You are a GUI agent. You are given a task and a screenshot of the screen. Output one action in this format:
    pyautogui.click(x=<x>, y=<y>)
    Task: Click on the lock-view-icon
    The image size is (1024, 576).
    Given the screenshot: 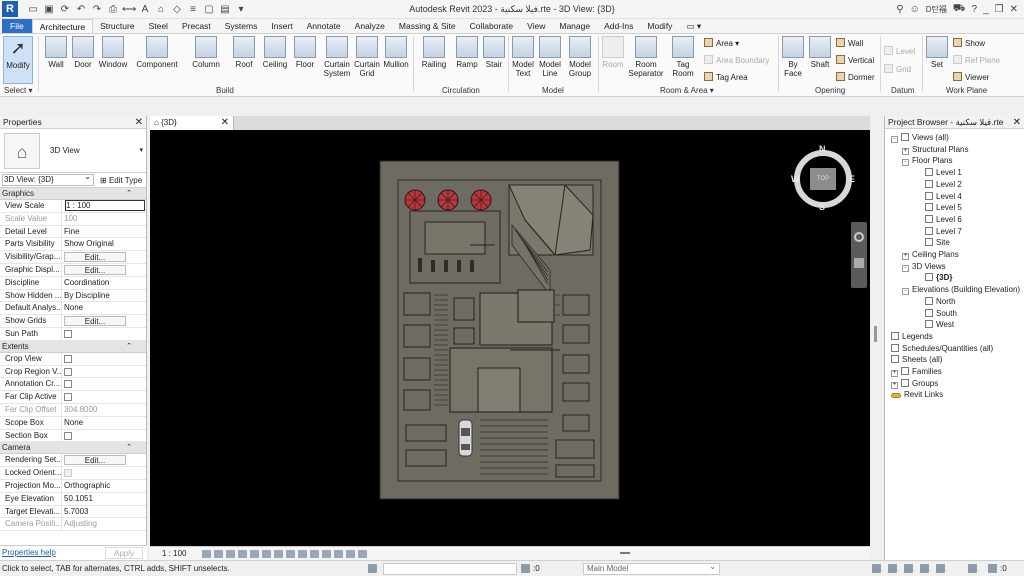 What is the action you would take?
    pyautogui.click(x=291, y=553)
    